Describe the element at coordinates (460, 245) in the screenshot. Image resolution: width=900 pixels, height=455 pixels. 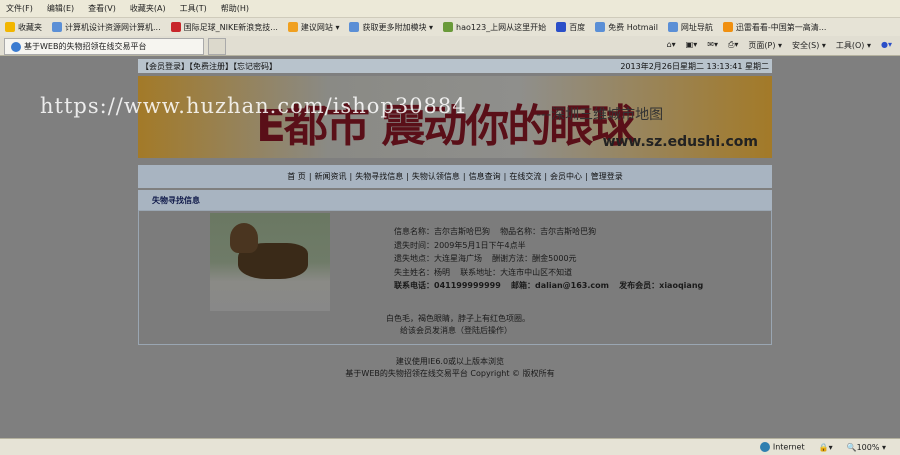
I see `lost-time: 遗失时间：2009年5月1日下午4点半` at that location.